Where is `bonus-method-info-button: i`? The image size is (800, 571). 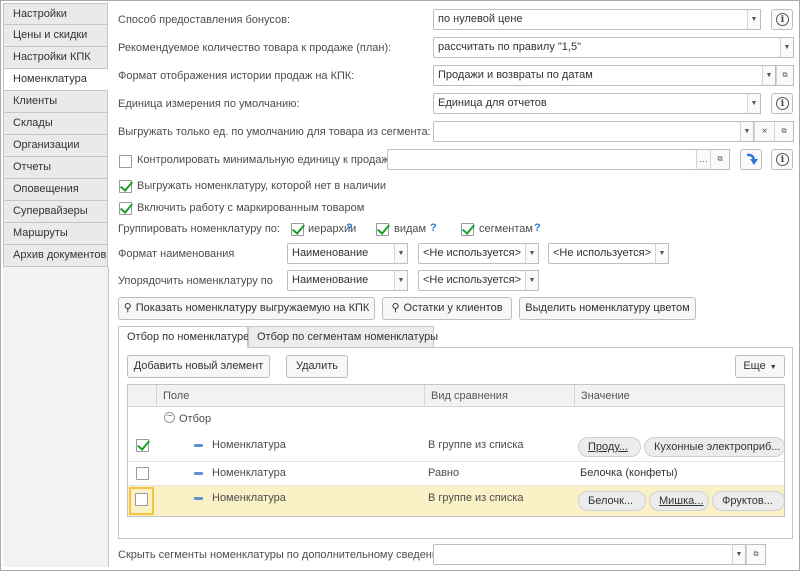 bonus-method-info-button: i is located at coordinates (782, 19).